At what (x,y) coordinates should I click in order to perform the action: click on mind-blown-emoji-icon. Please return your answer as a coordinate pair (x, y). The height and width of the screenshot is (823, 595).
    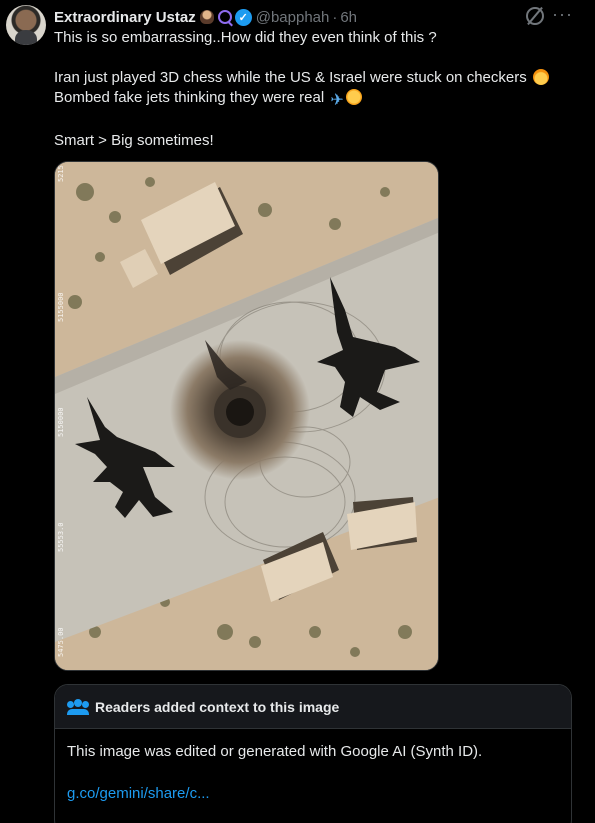
    Looking at the image, I should click on (540, 77).